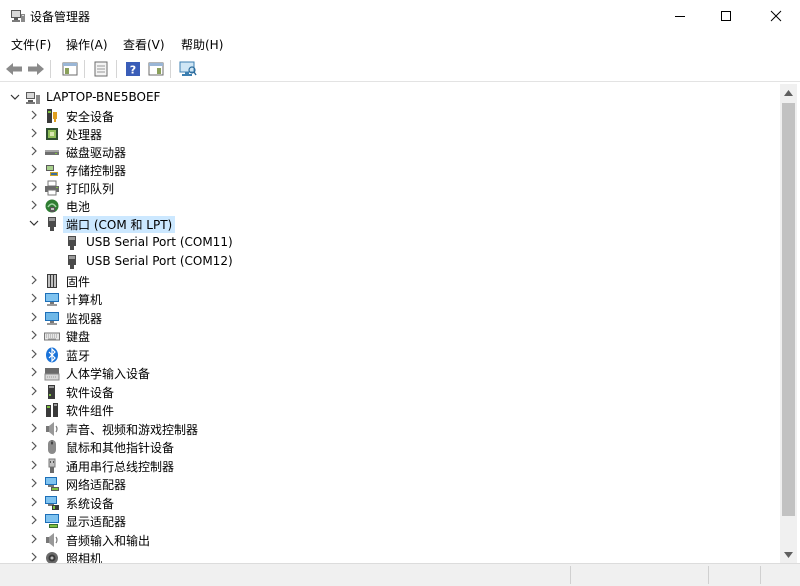 The image size is (800, 586). Describe the element at coordinates (52, 557) in the screenshot. I see `camera-icon` at that location.